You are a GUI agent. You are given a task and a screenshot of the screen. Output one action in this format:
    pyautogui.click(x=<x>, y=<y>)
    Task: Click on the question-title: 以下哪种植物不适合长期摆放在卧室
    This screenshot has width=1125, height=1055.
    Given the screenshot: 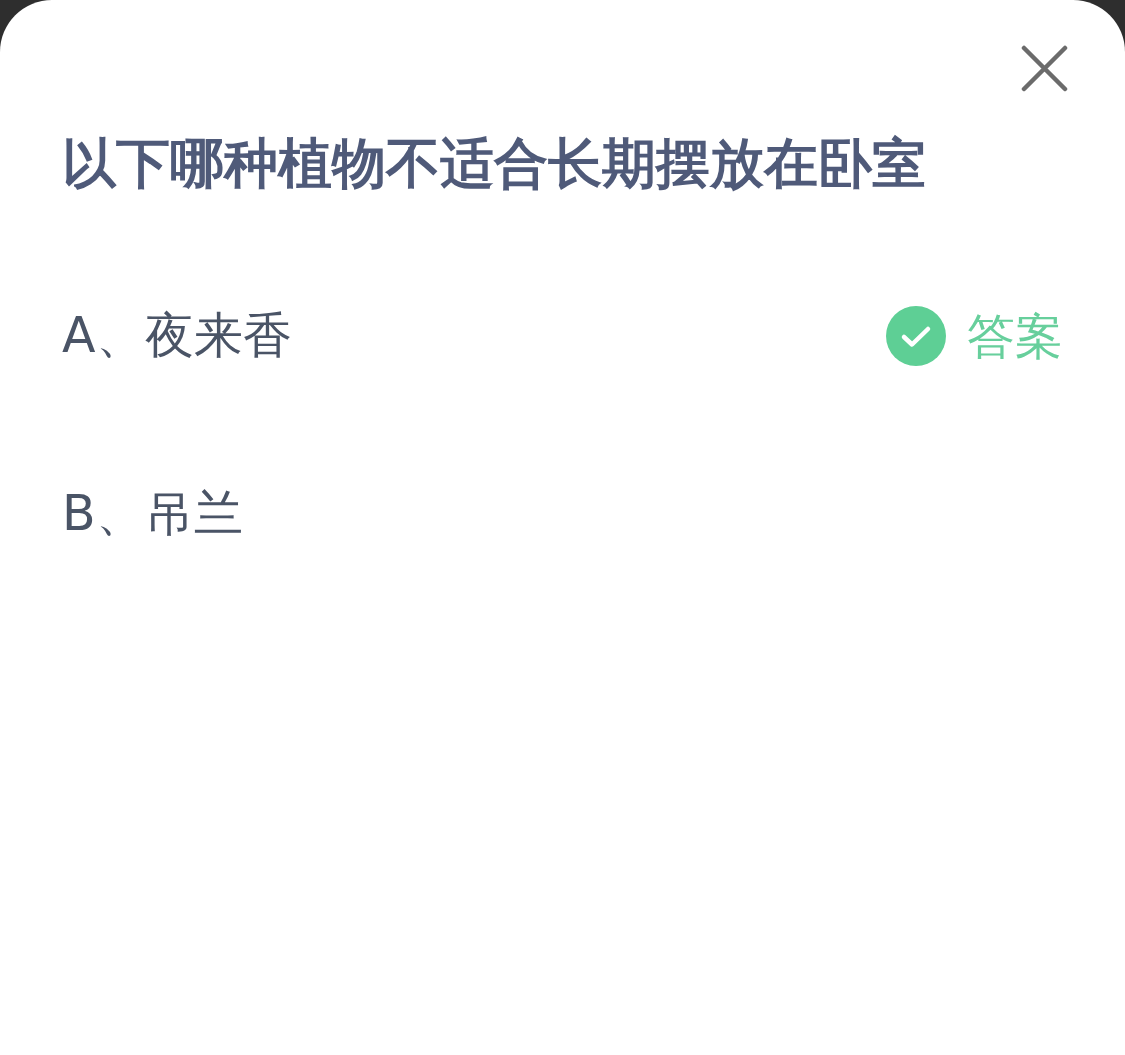 What is the action you would take?
    pyautogui.click(x=494, y=164)
    